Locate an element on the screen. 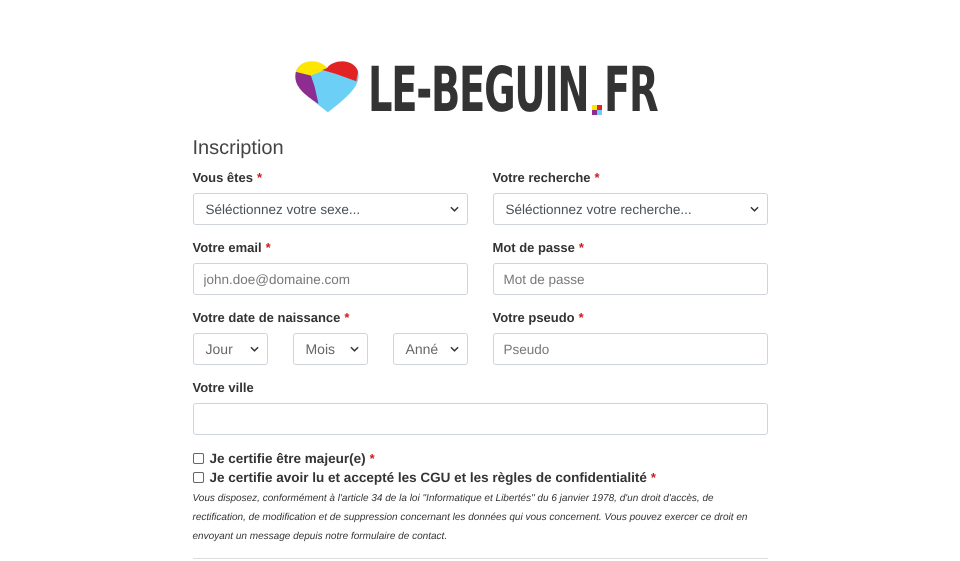  field-label: Mot de passe is located at coordinates (533, 247).